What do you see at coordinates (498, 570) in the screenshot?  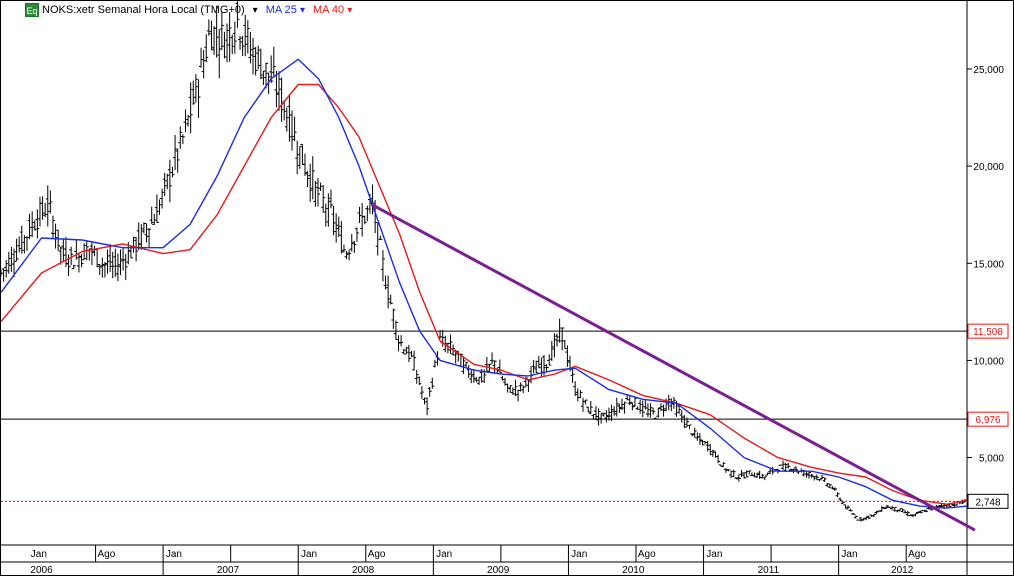 I see `year-label: 2009` at bounding box center [498, 570].